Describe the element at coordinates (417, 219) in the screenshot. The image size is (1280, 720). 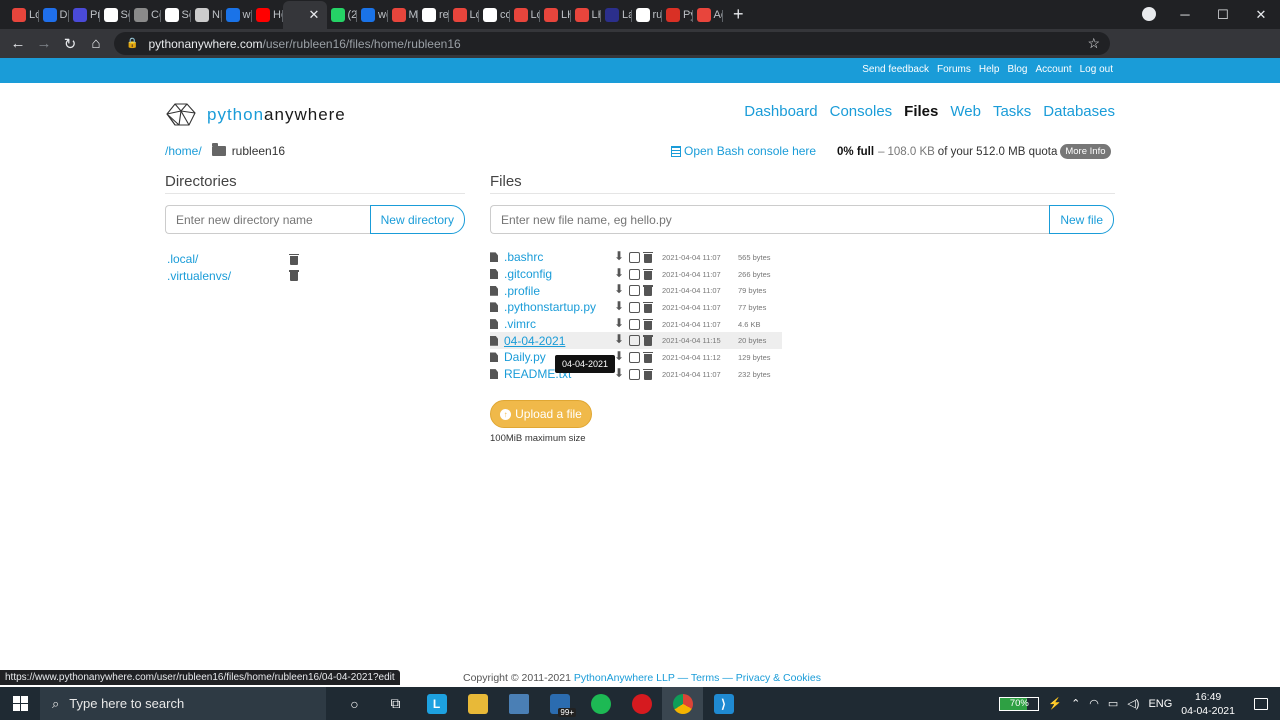
I see `new-directory-button: New directory` at that location.